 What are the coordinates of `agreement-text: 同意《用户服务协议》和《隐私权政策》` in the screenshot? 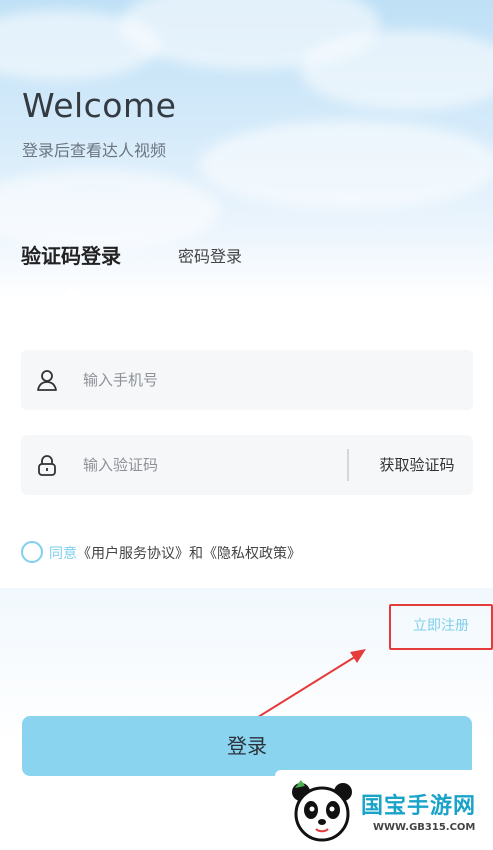 It's located at (175, 553).